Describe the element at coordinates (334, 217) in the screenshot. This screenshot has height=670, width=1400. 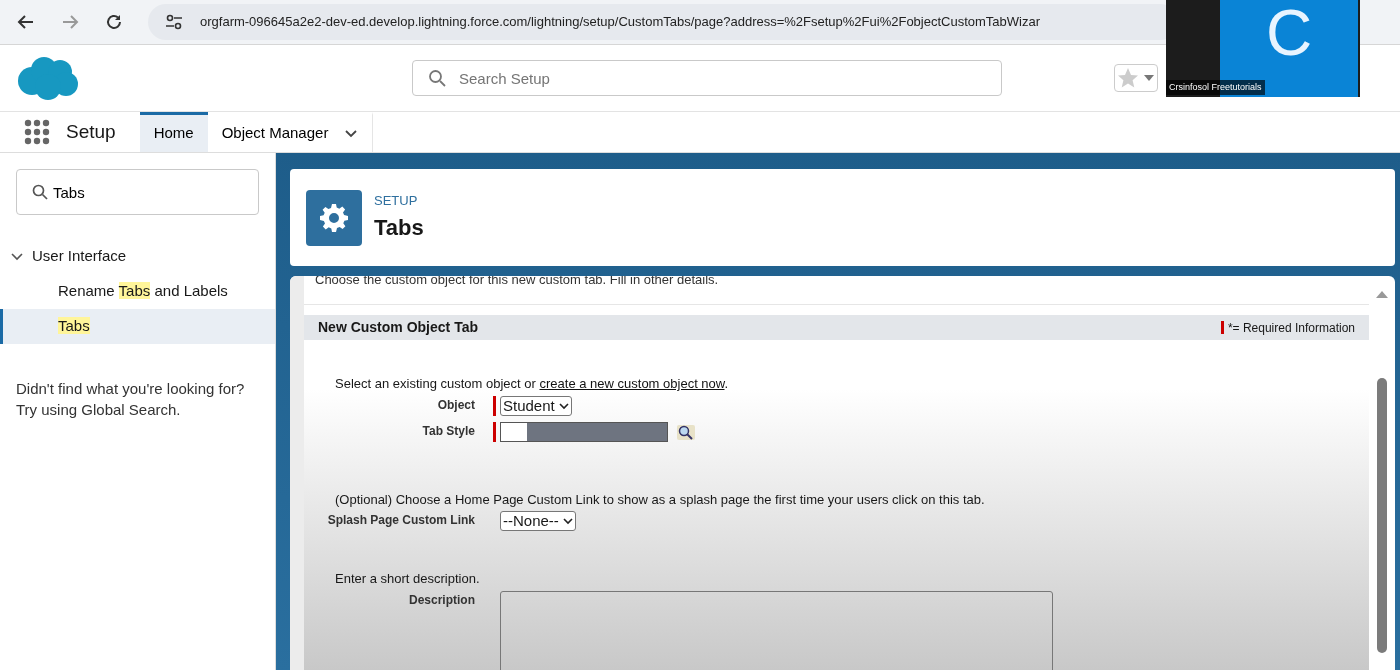
I see `gear-icon` at that location.